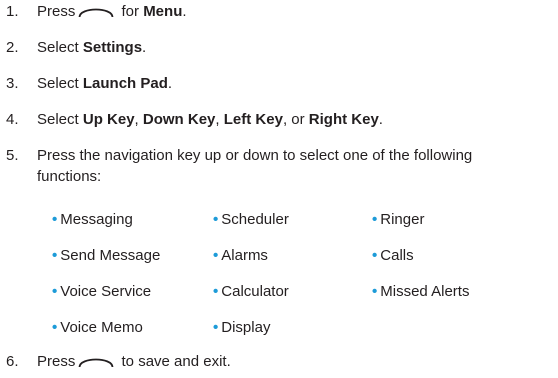  Describe the element at coordinates (105, 83) in the screenshot. I see `step-text: Select Launch Pad.` at that location.